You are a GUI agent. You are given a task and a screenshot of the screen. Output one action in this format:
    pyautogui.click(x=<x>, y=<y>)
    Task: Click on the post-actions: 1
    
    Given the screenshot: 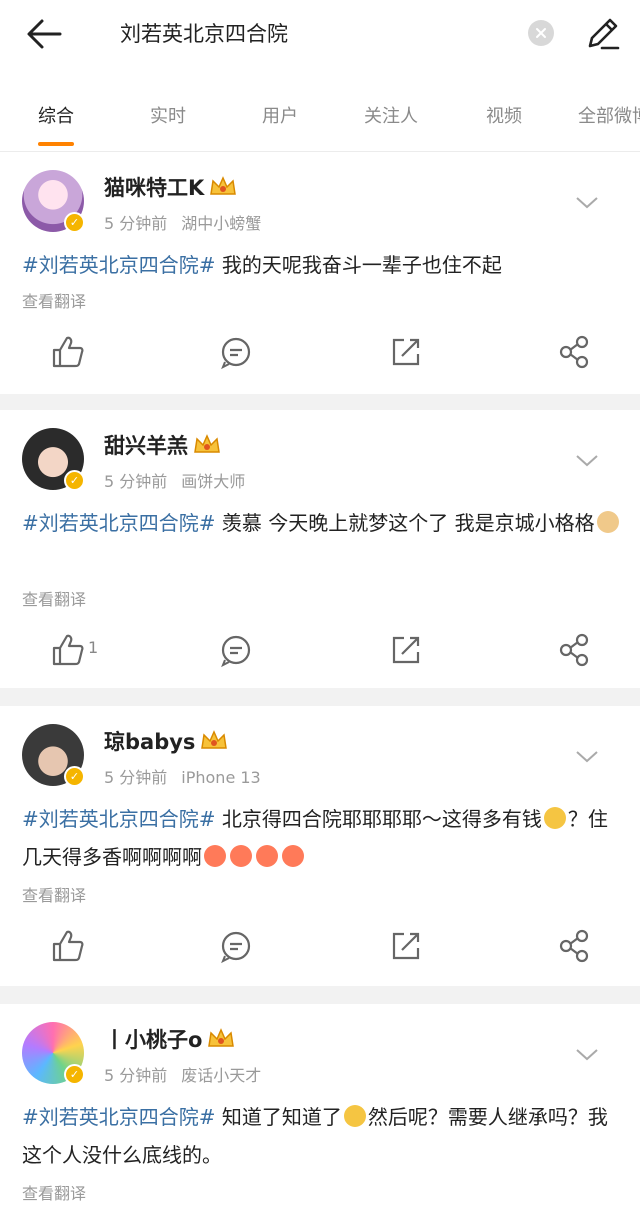 What is the action you would take?
    pyautogui.click(x=320, y=650)
    